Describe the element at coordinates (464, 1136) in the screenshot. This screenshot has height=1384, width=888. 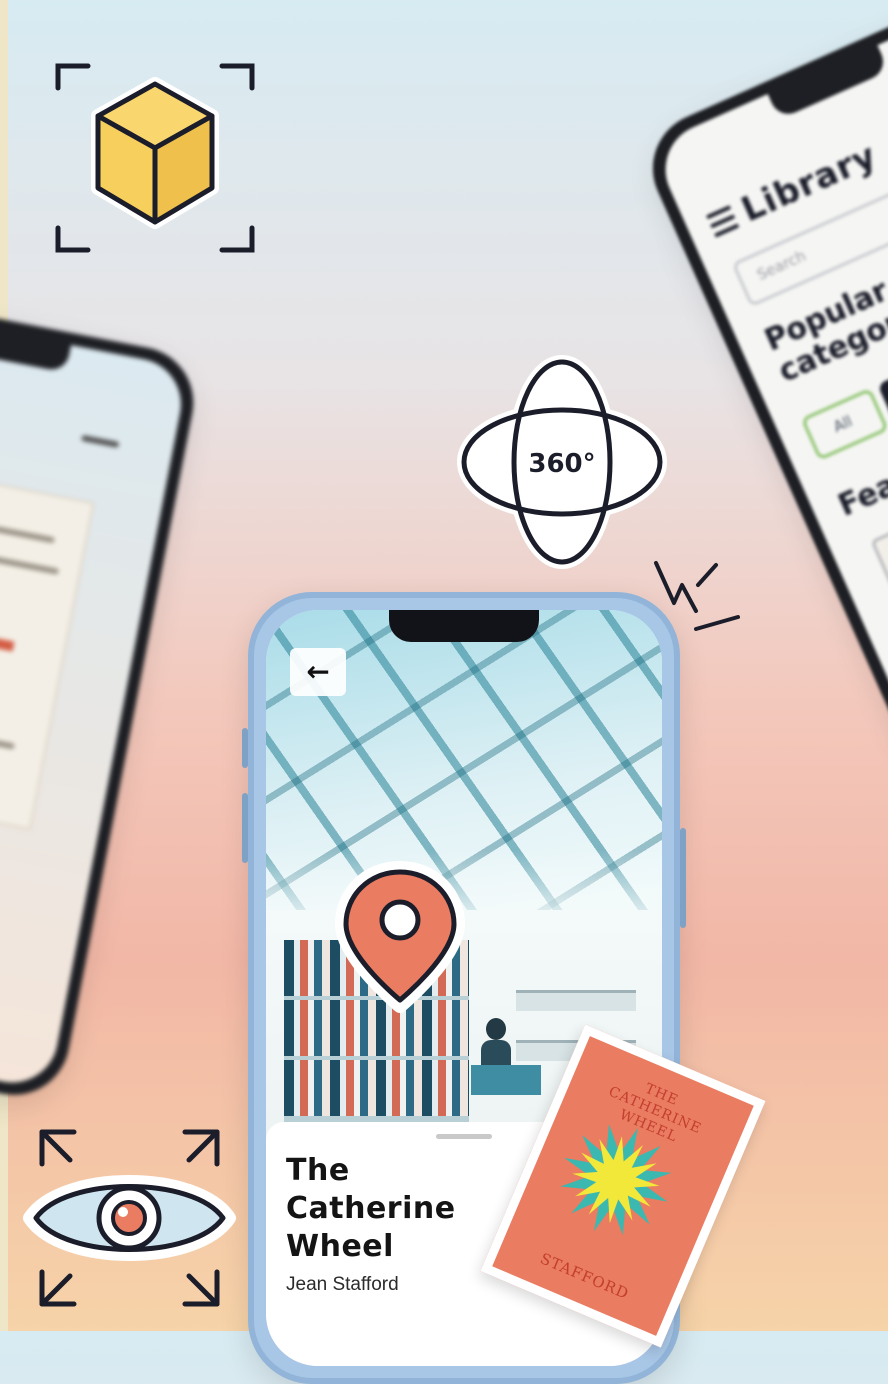
I see `sheet-grabber` at that location.